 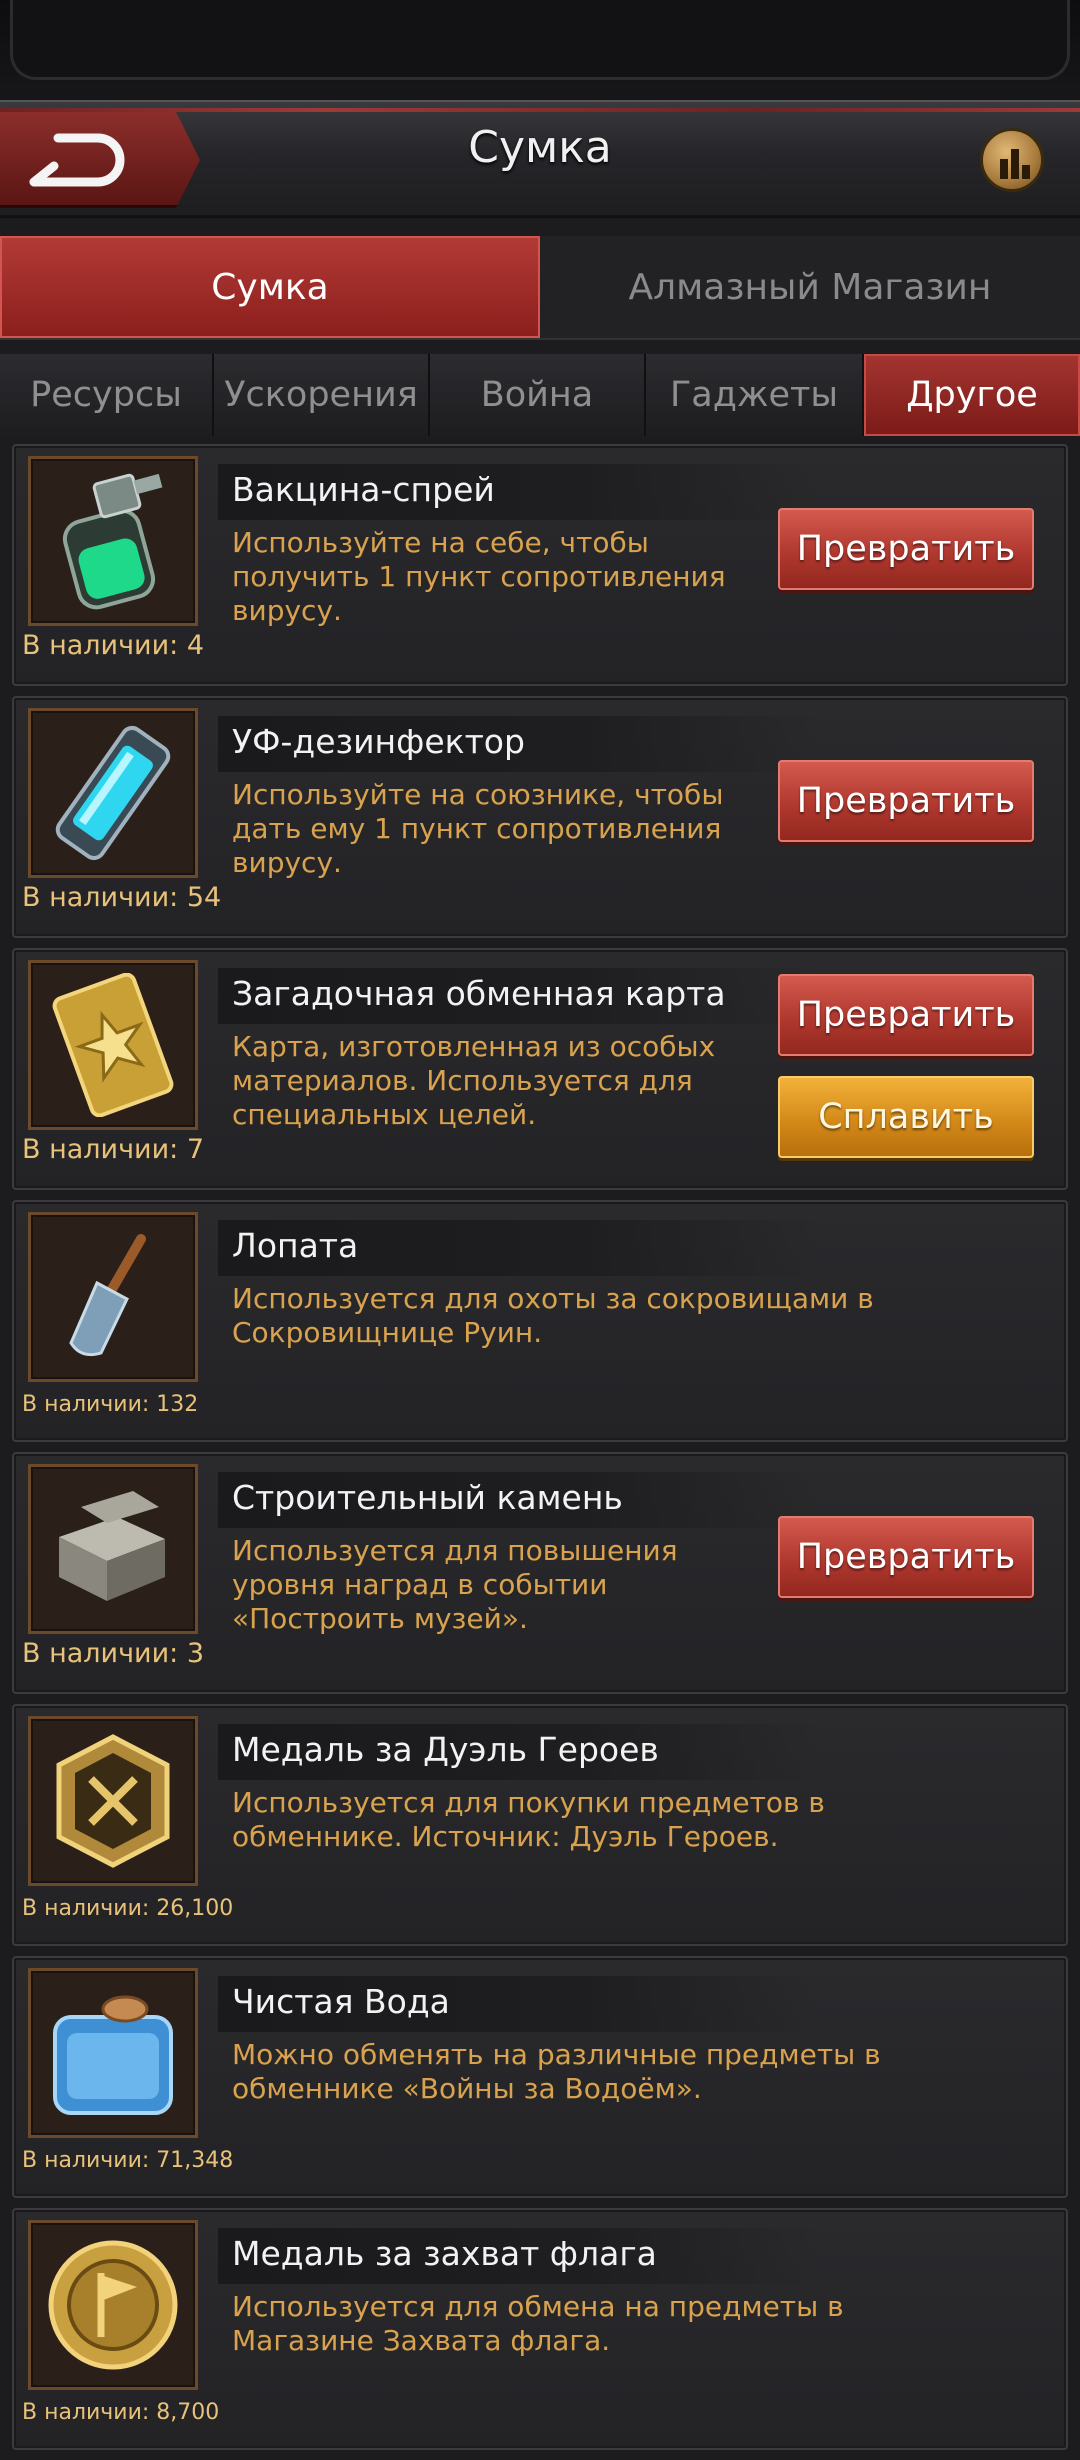 I want to click on clean-water-icon, so click(x=113, y=2055).